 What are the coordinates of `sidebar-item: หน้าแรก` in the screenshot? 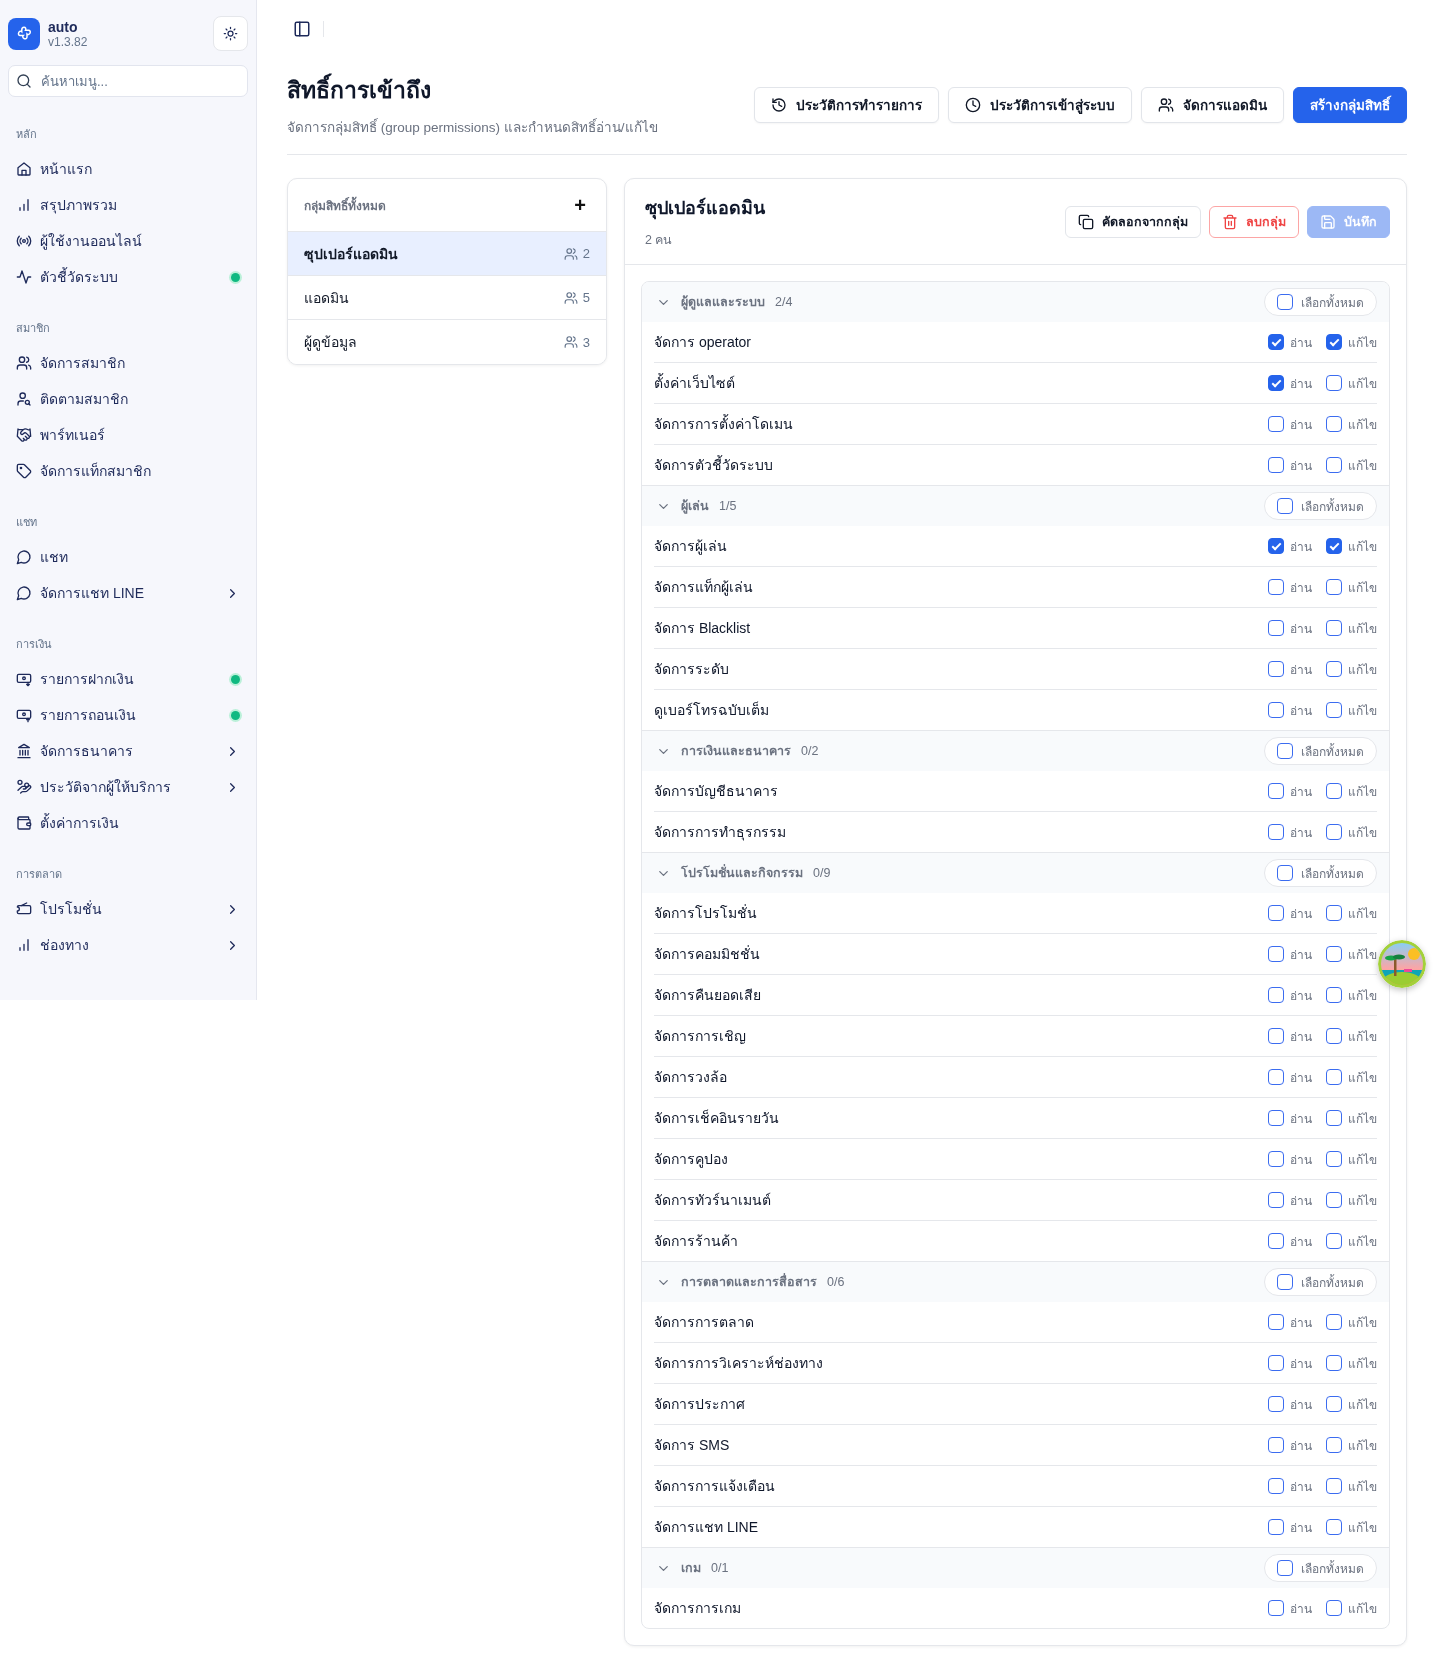 It's located at (128, 169).